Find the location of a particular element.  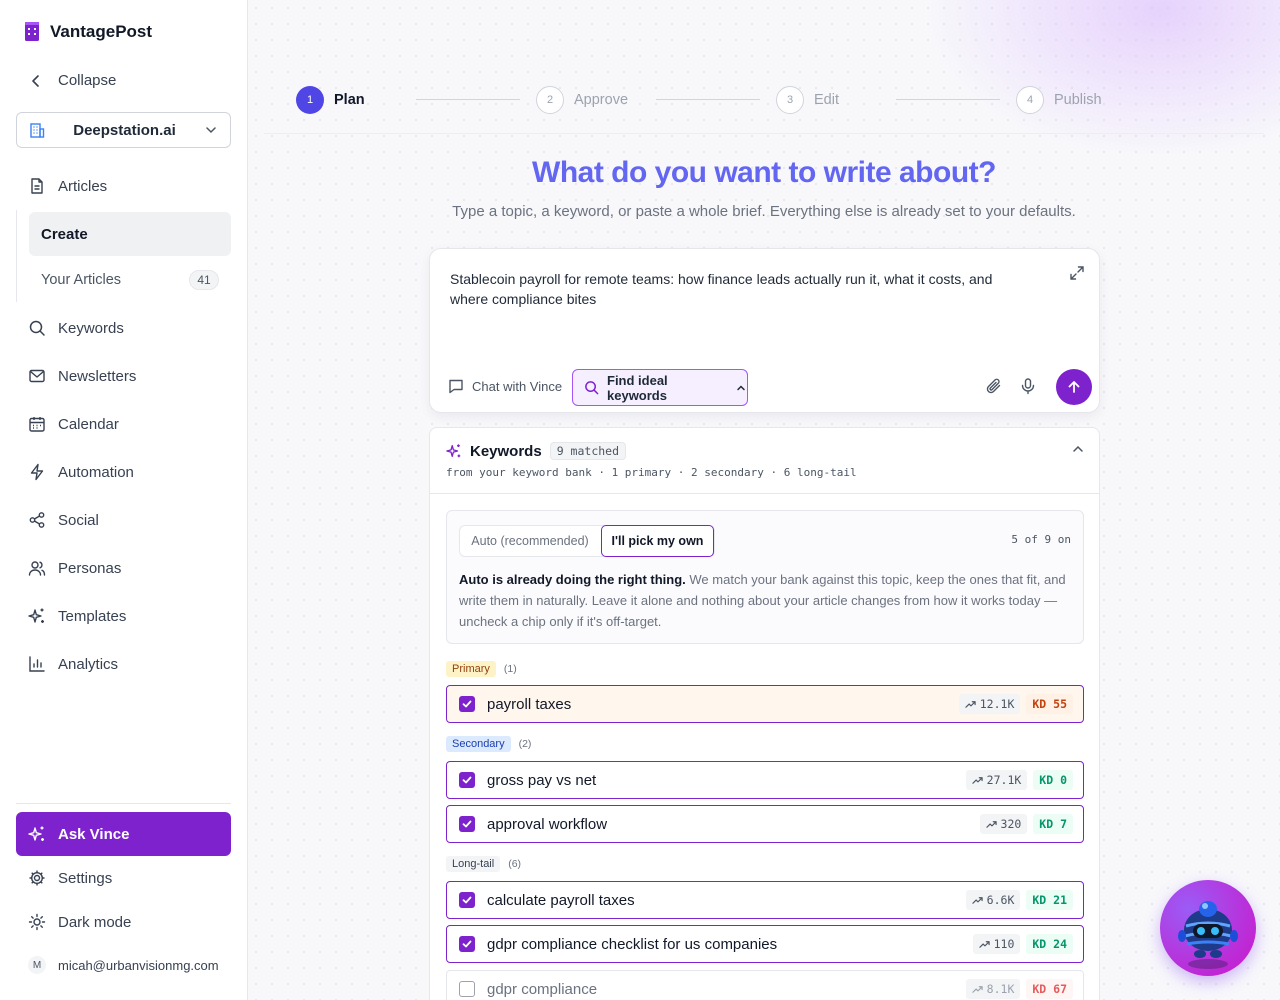

chevron-left-icon is located at coordinates (36, 81).